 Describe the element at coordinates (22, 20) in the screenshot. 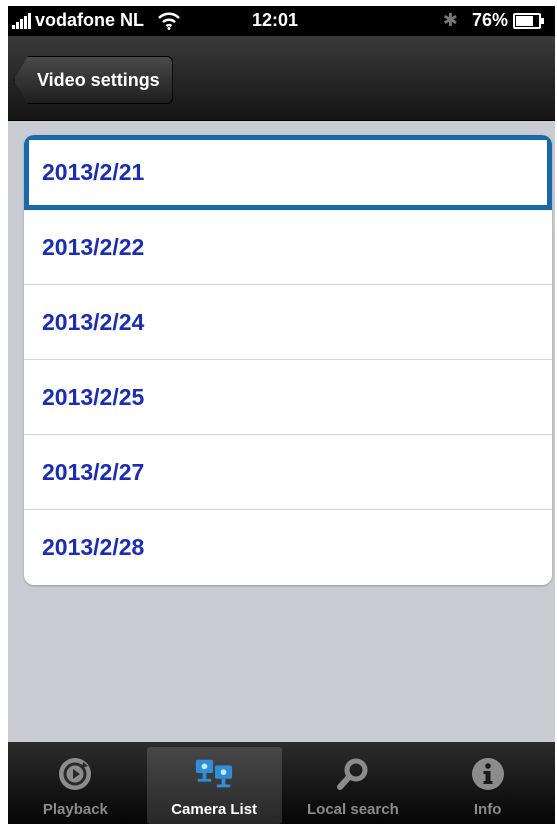

I see `signal-strength-icon` at that location.